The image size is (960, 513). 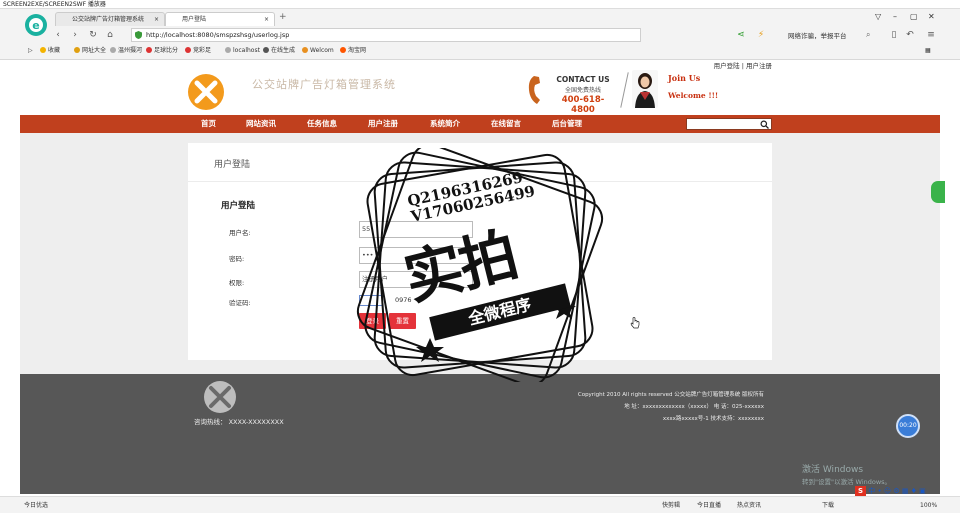 What do you see at coordinates (817, 35) in the screenshot?
I see `report-link: 网络诈骗，举报平台` at bounding box center [817, 35].